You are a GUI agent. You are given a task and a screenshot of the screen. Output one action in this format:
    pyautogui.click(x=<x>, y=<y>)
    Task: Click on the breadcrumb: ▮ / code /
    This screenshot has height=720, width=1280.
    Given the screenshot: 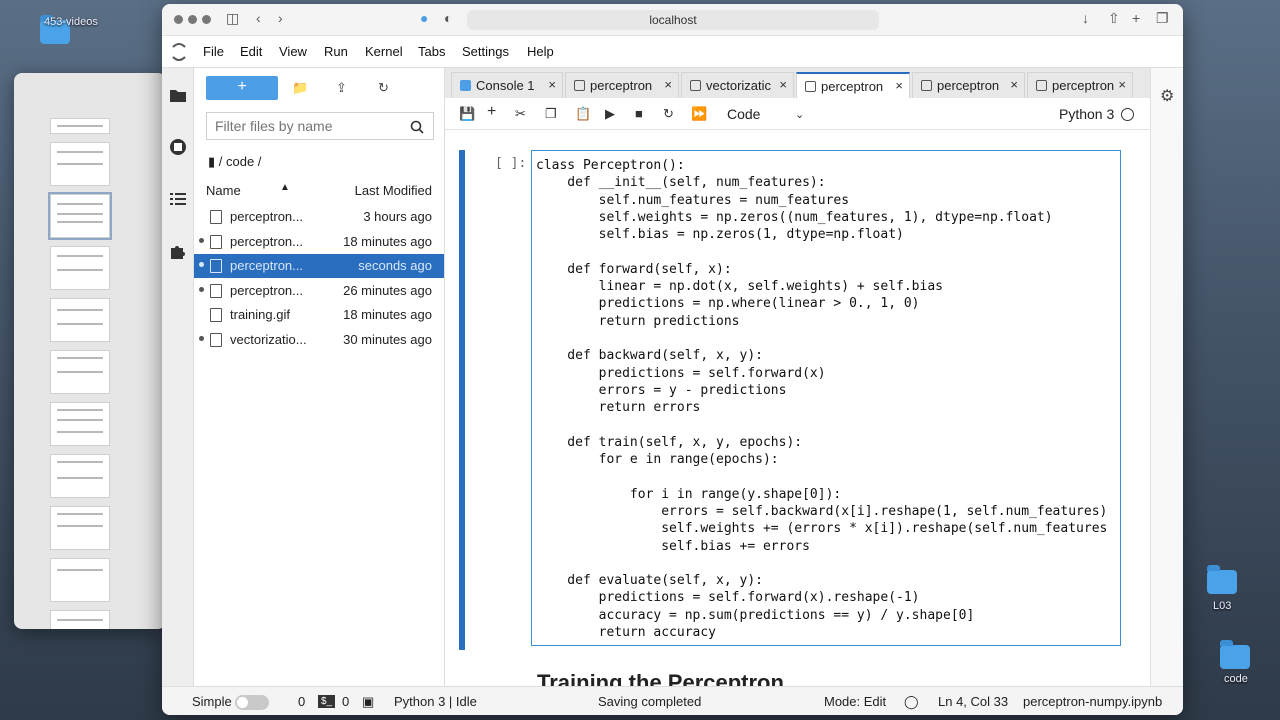 What is the action you would take?
    pyautogui.click(x=234, y=162)
    